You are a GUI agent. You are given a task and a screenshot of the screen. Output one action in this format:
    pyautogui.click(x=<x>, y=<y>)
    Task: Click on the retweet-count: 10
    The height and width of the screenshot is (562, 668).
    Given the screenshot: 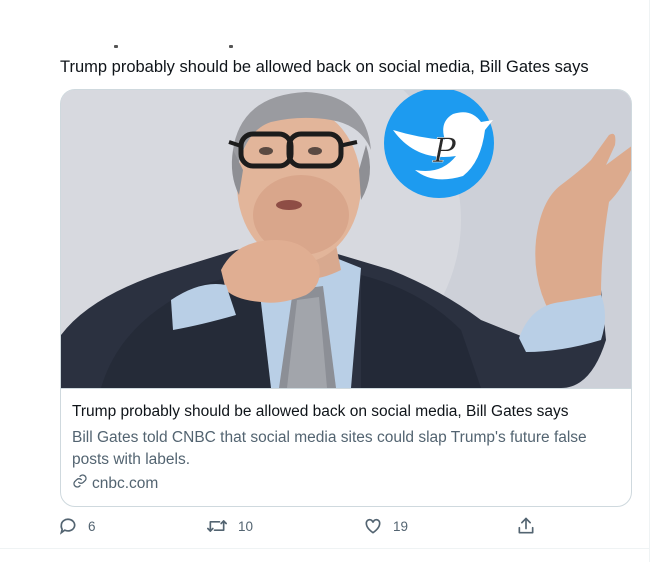 What is the action you would take?
    pyautogui.click(x=246, y=526)
    